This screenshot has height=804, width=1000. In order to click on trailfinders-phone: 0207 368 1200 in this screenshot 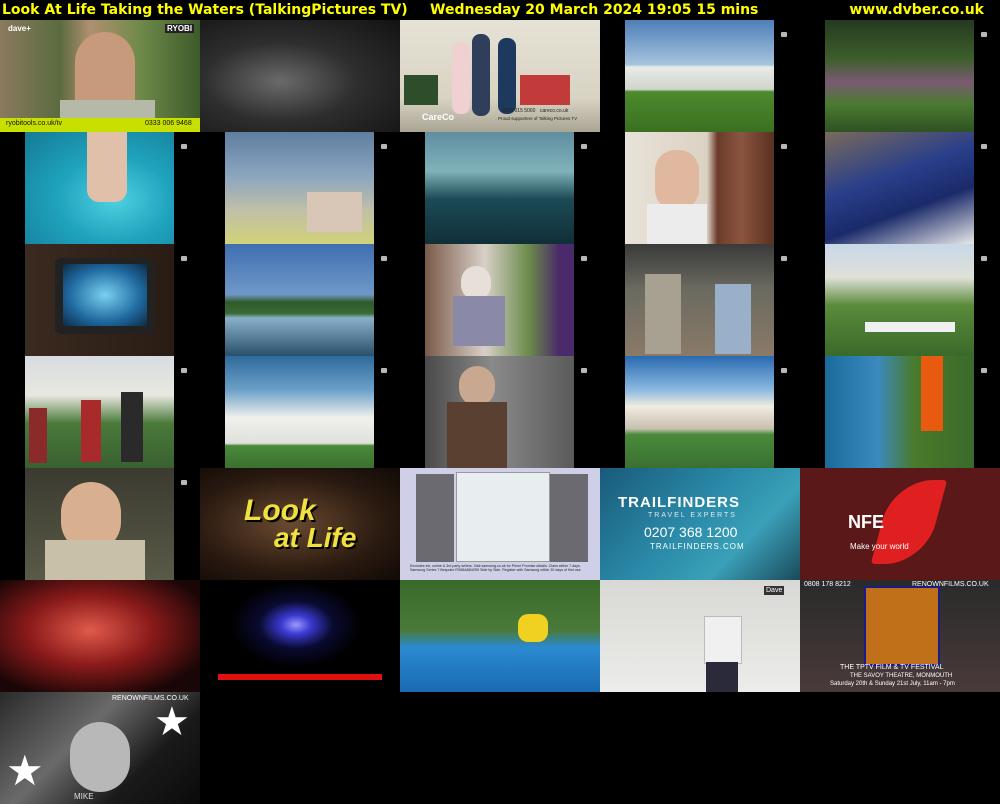, I will do `click(691, 532)`.